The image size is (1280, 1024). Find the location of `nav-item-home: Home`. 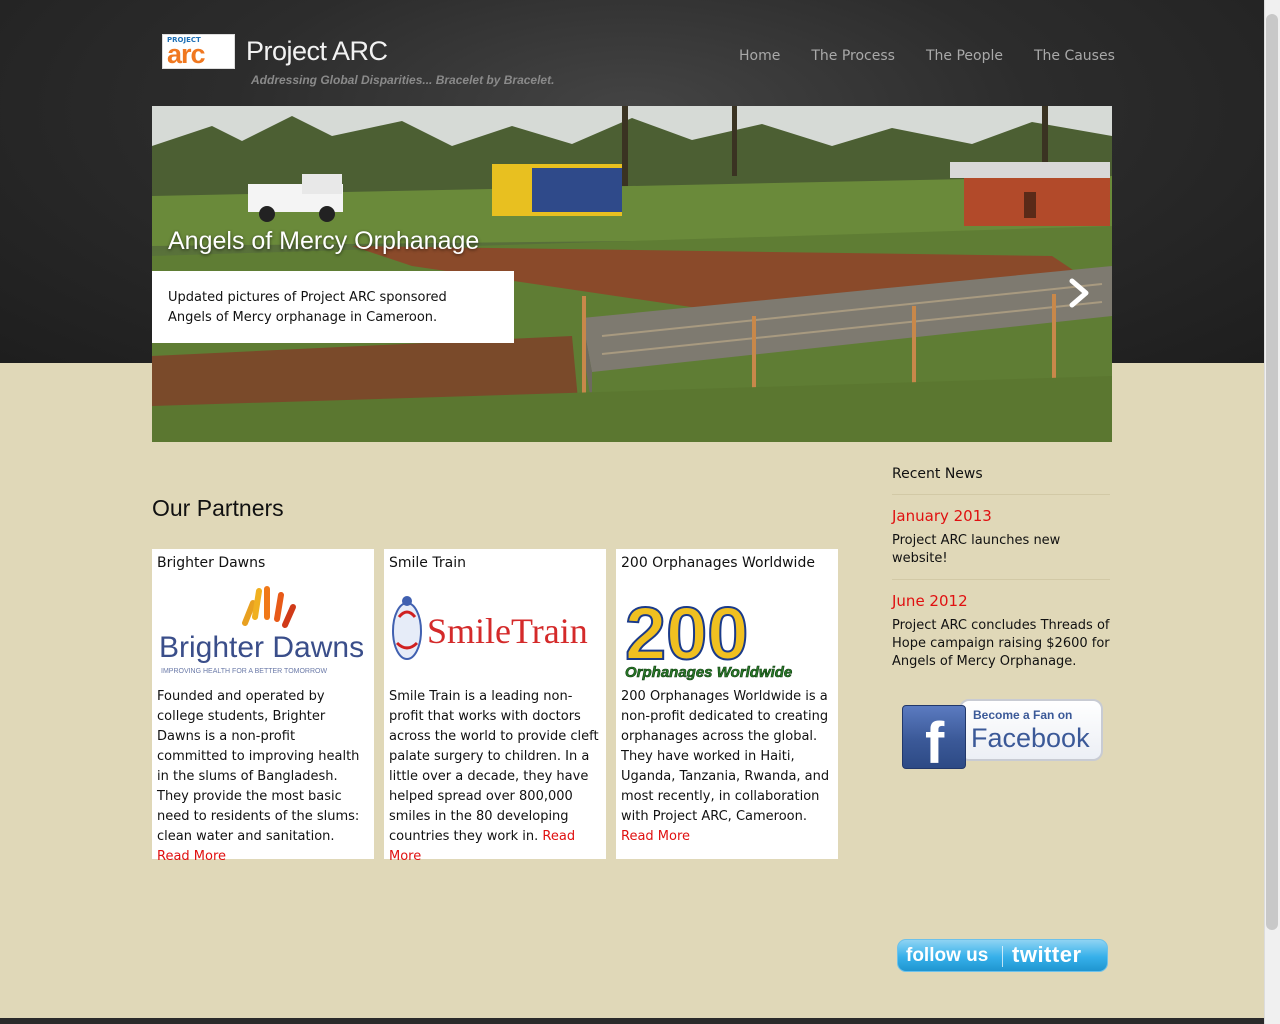

nav-item-home: Home is located at coordinates (759, 56).